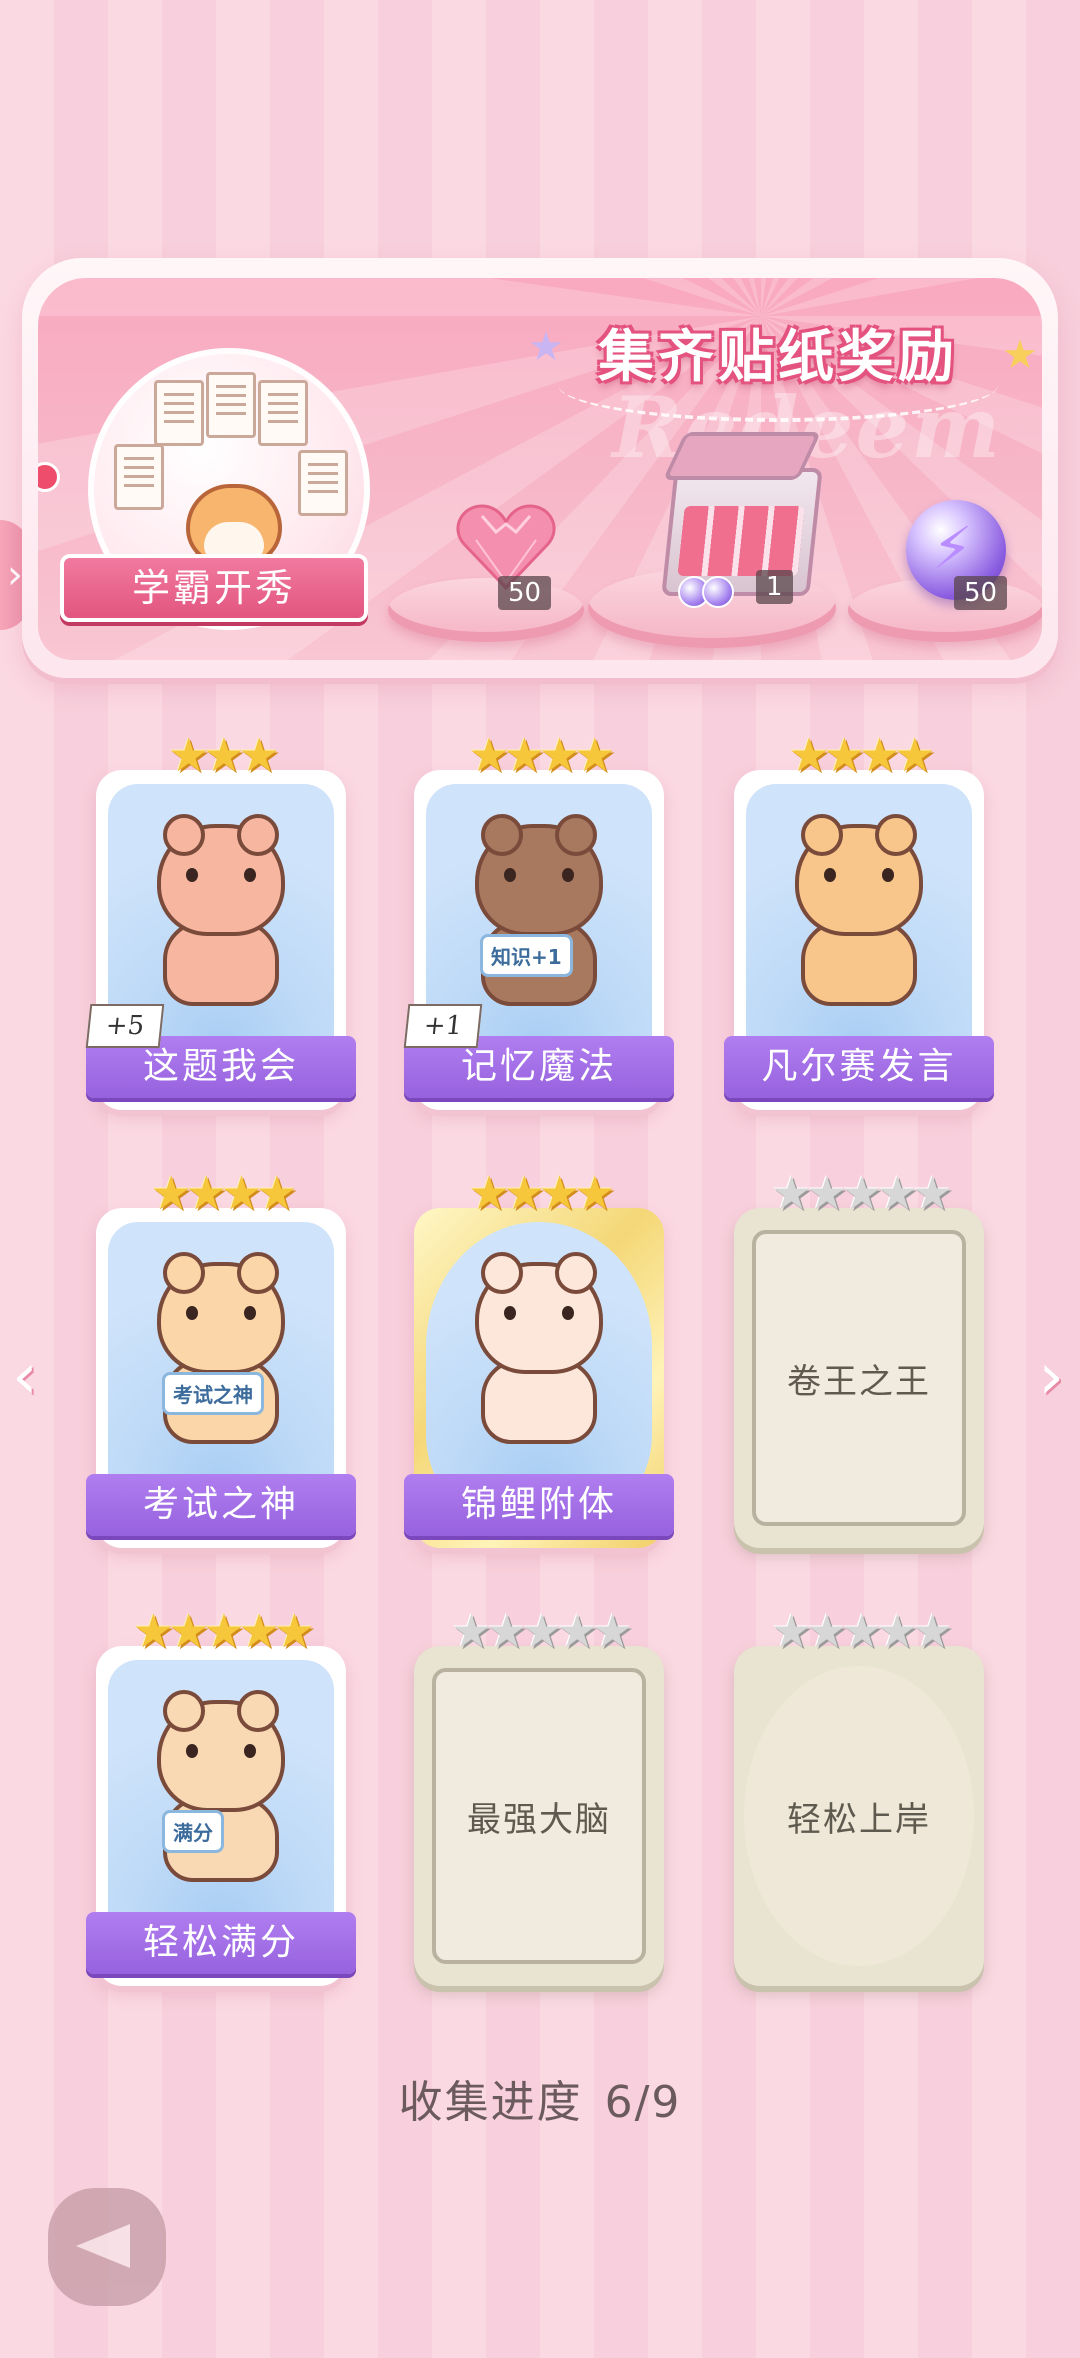  I want to click on collection-progress: 收集进度 6/9, so click(540, 2098).